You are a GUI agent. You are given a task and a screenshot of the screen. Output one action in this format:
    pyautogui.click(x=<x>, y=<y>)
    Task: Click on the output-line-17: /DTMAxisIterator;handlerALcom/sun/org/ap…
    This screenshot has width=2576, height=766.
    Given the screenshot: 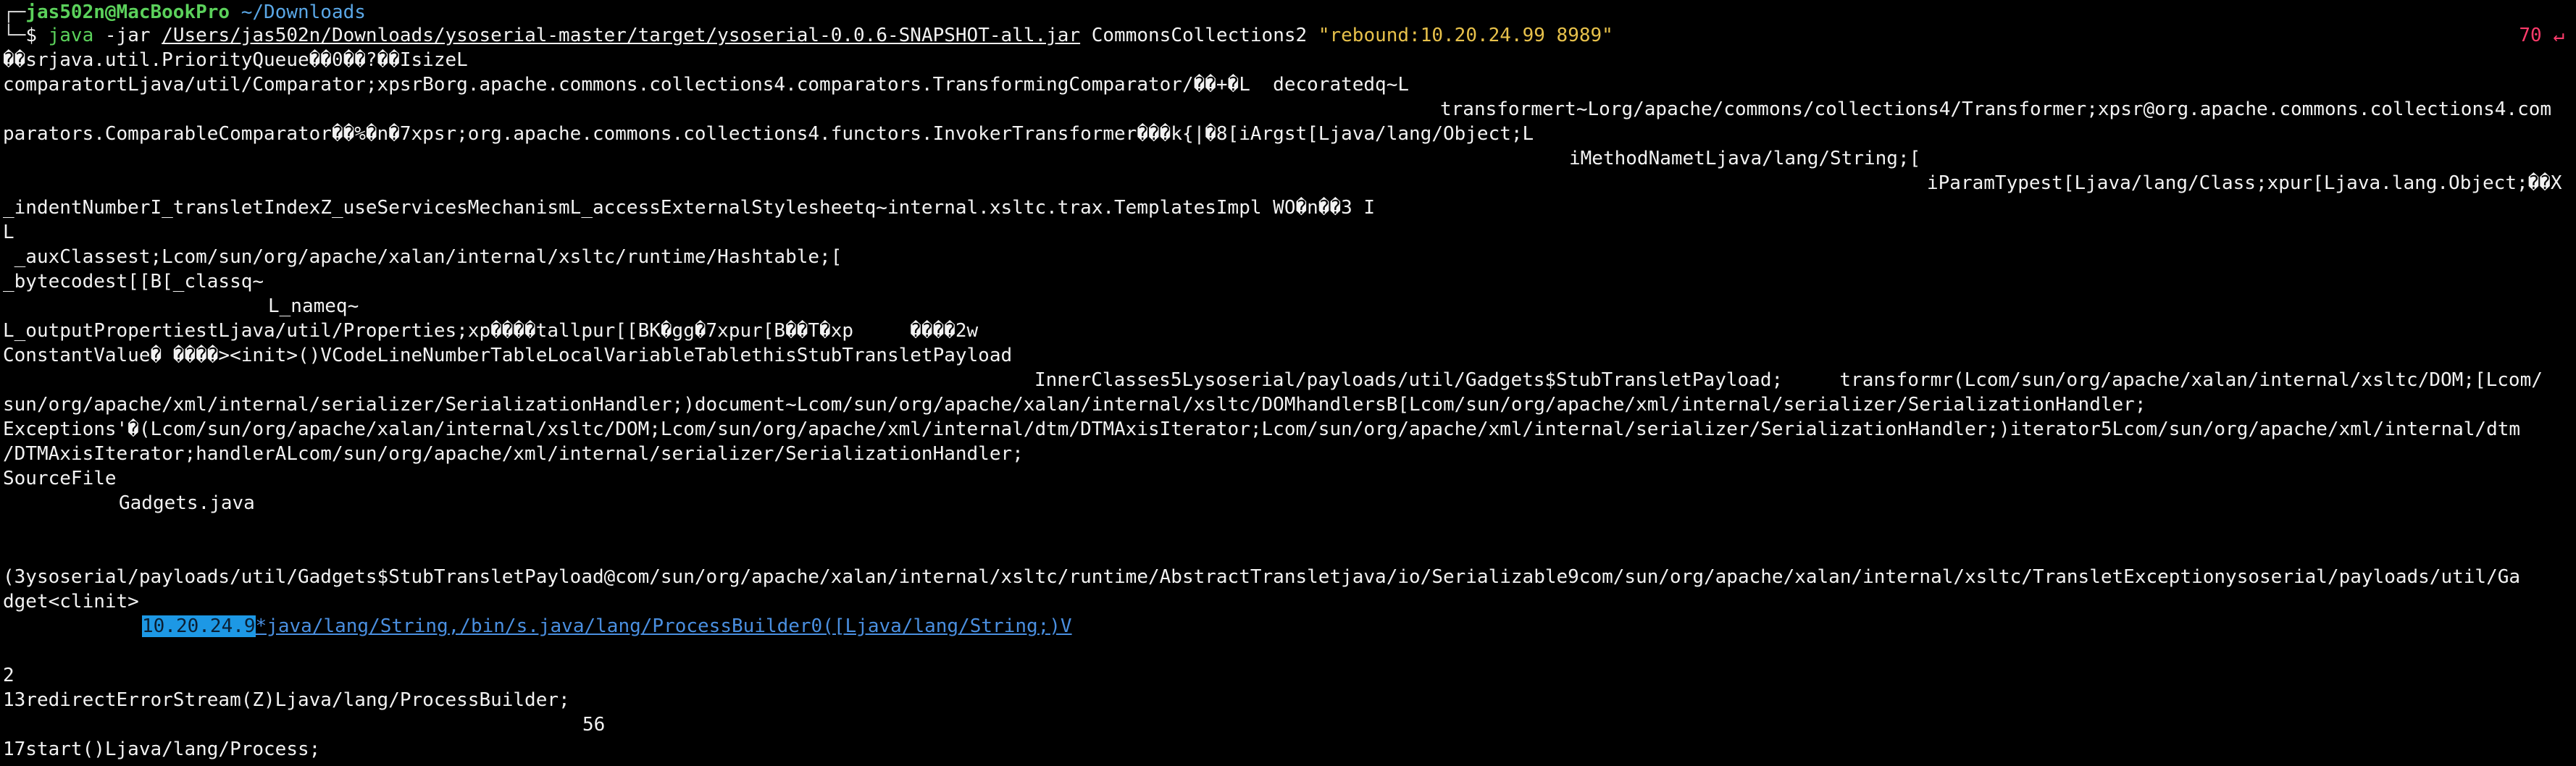 What is the action you would take?
    pyautogui.click(x=513, y=454)
    